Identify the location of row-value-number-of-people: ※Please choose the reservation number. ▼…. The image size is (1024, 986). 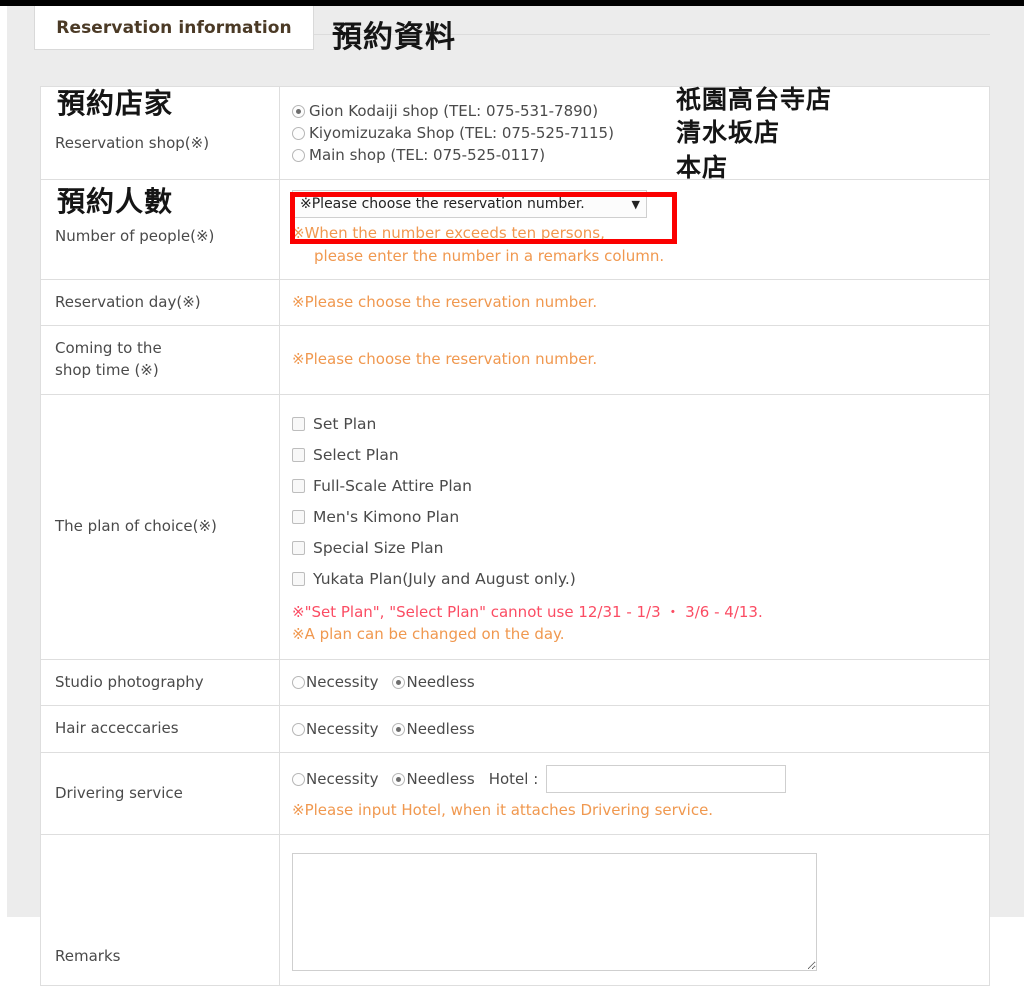
(634, 229).